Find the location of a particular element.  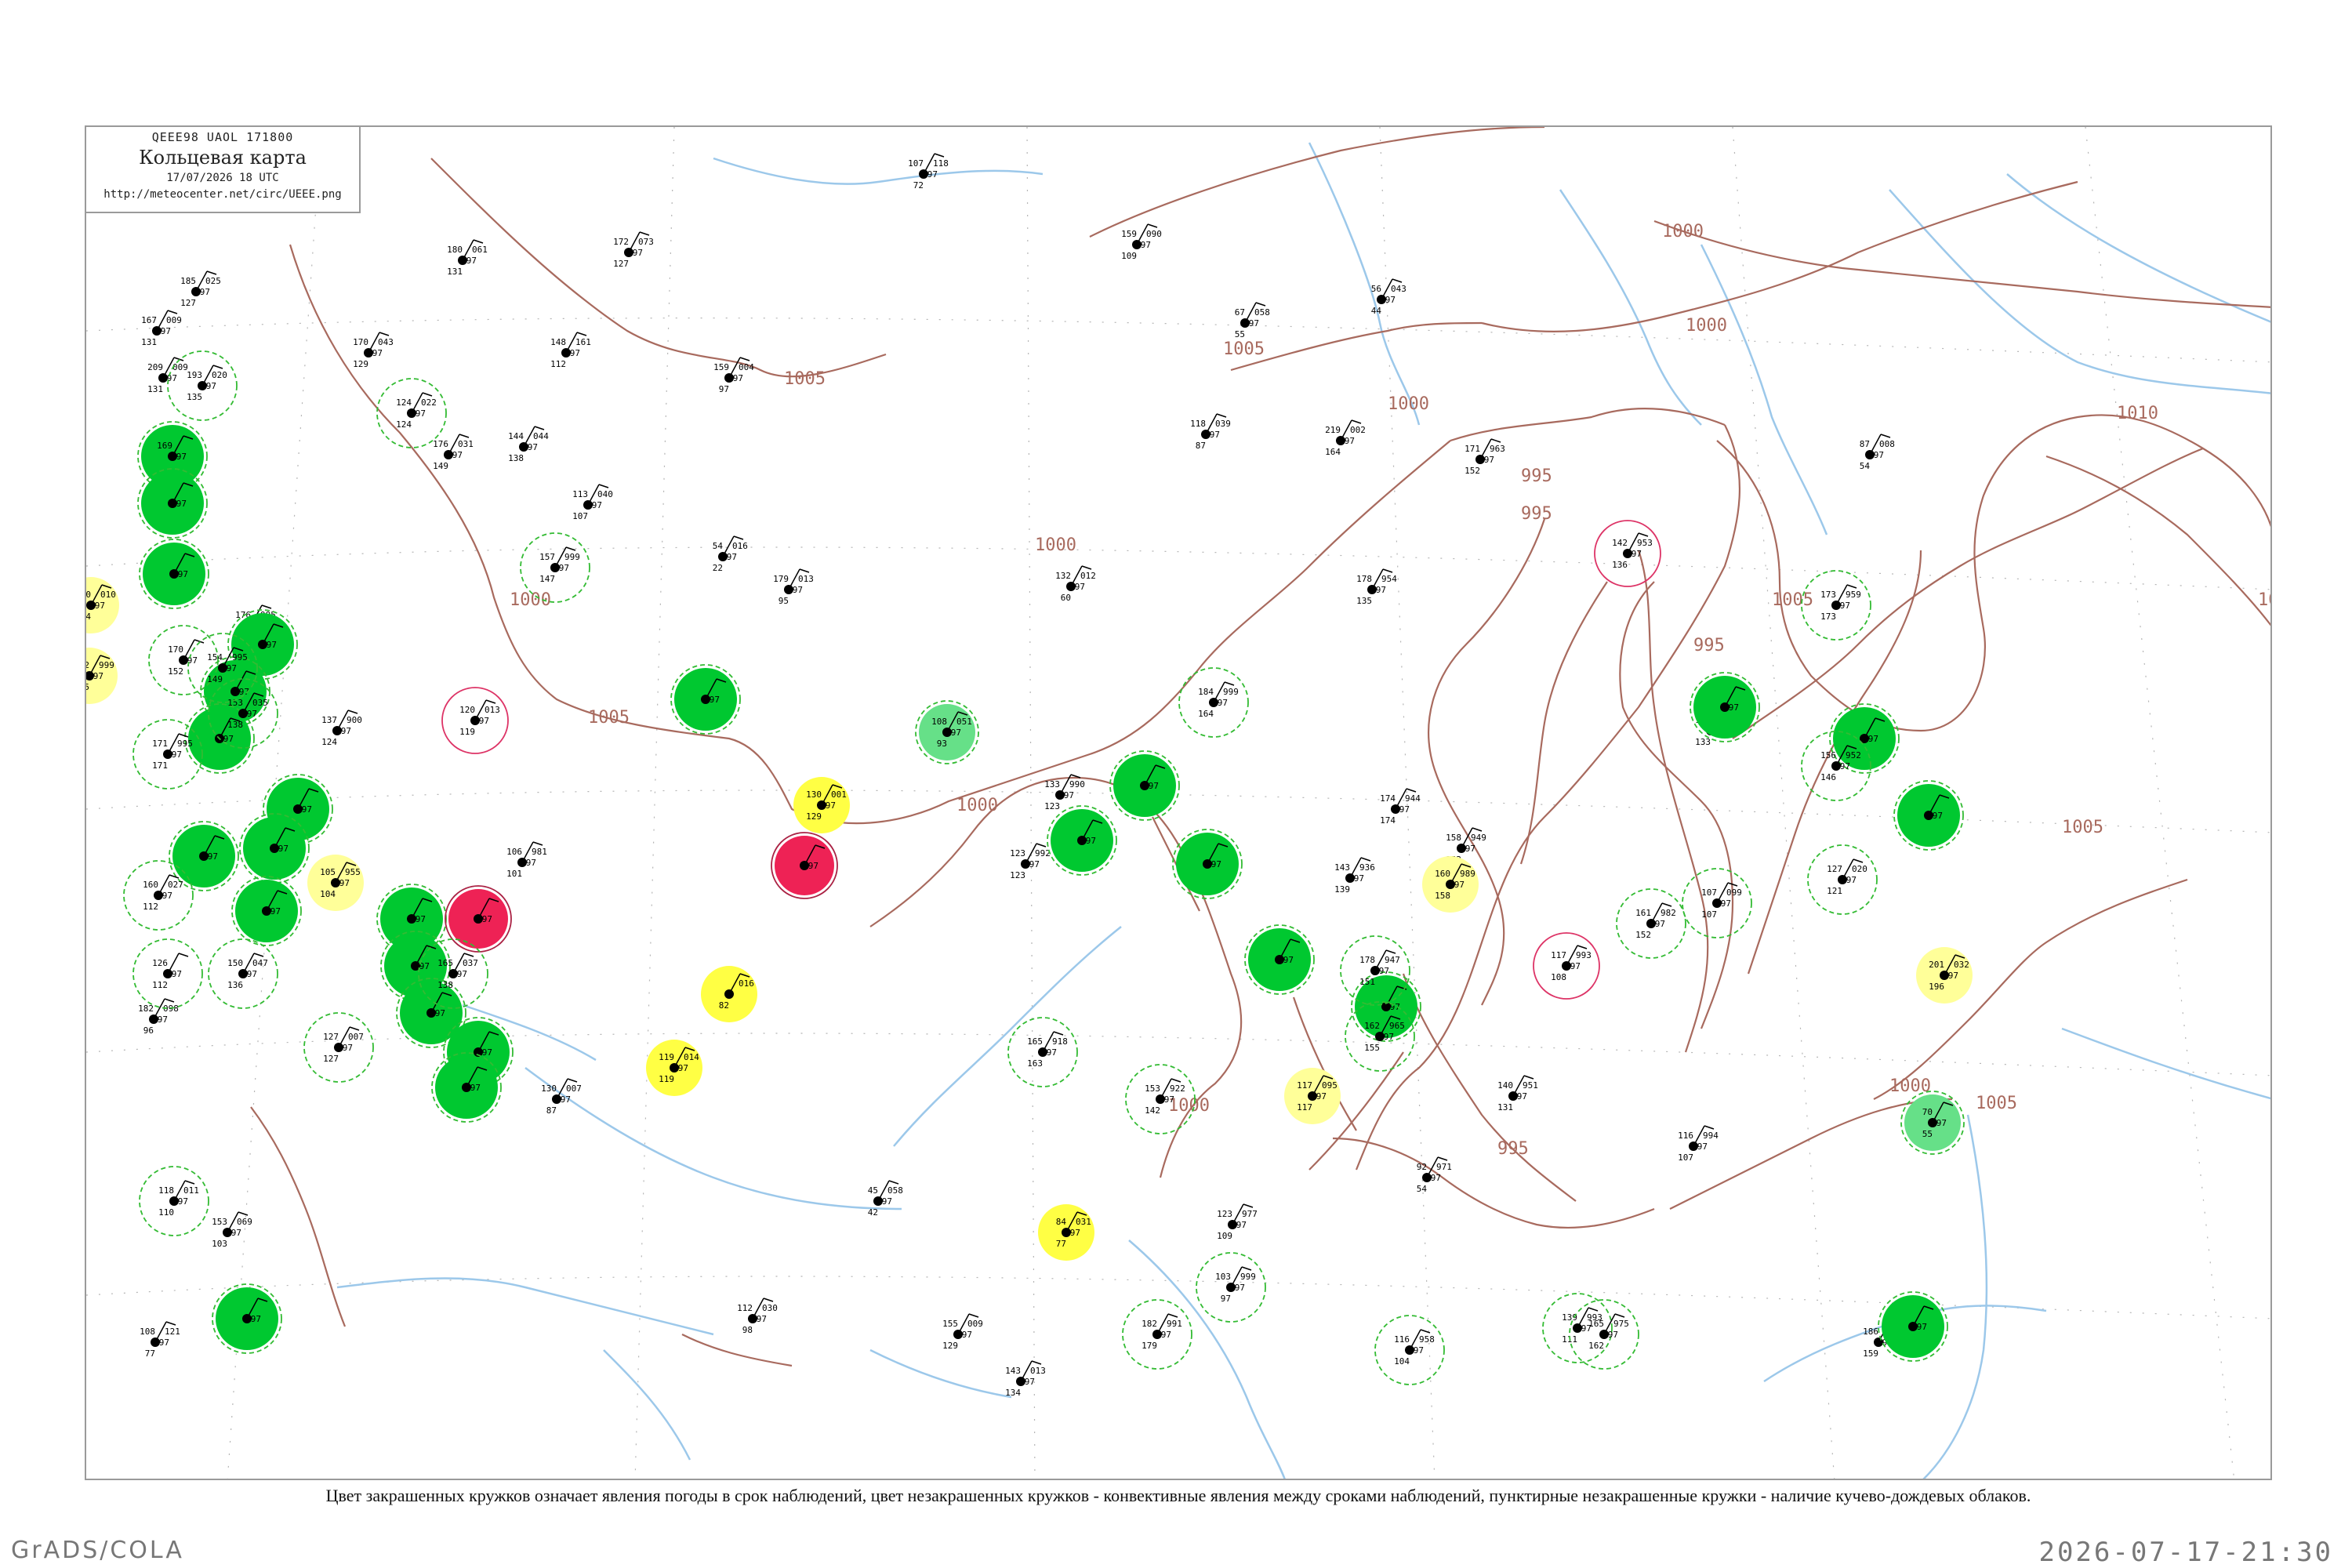

station-value: 196 is located at coordinates (1936, 987).